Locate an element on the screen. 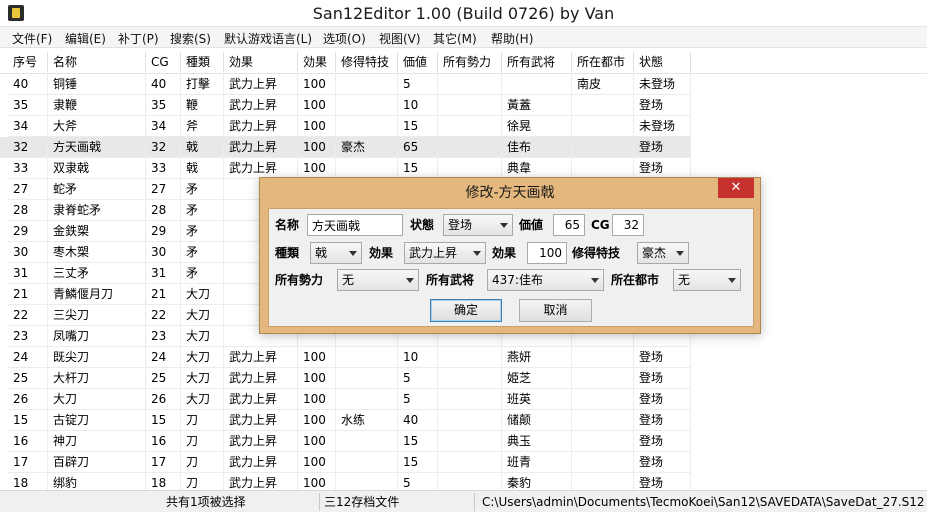 This screenshot has height=512, width=927. menu-item-3: 搜索(S) is located at coordinates (190, 38).